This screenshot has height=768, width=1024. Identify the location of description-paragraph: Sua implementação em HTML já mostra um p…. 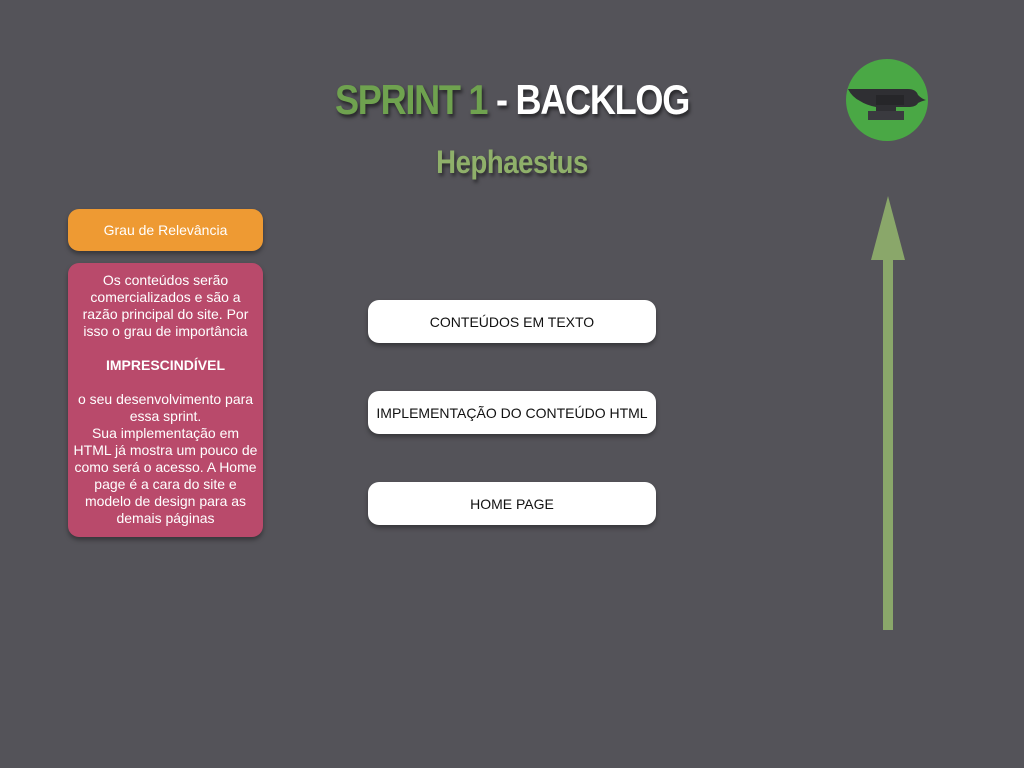
(165, 475).